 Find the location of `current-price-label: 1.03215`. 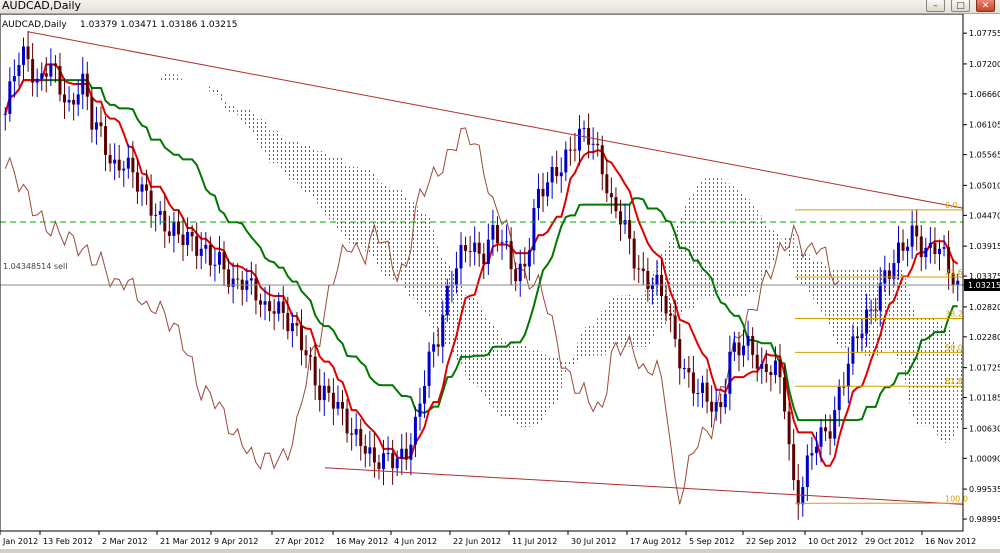

current-price-label: 1.03215 is located at coordinates (984, 285).